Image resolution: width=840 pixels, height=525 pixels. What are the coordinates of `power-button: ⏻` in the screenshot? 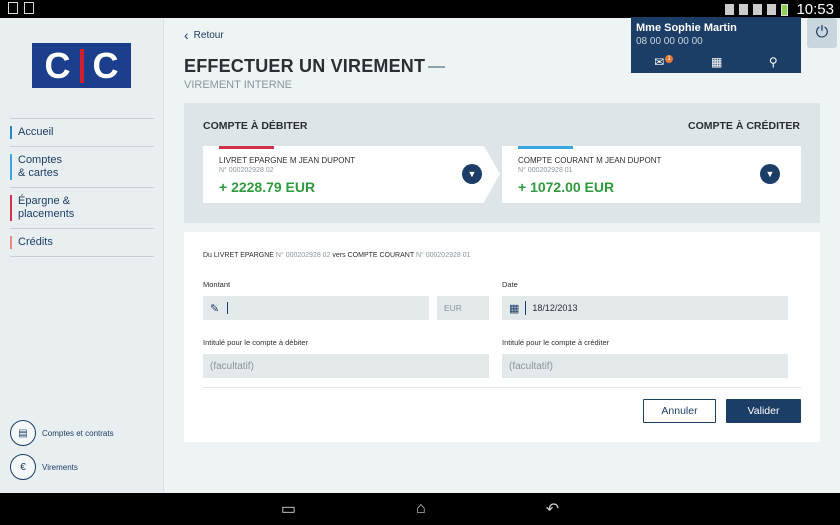 It's located at (822, 33).